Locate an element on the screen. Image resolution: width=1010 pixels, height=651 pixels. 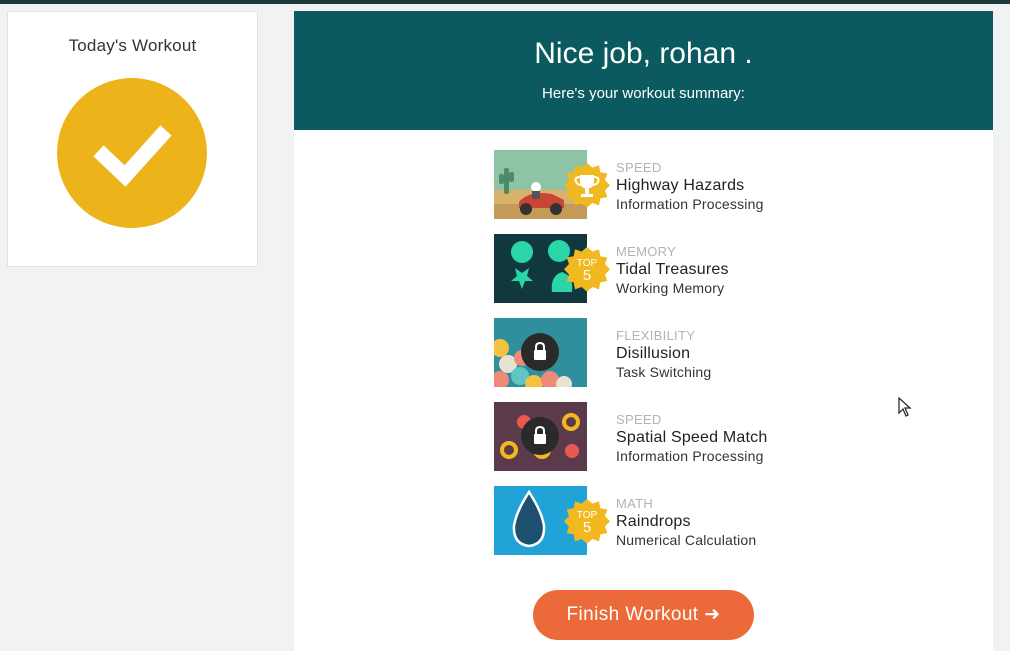
game-name: Highway Hazards is located at coordinates (680, 185).